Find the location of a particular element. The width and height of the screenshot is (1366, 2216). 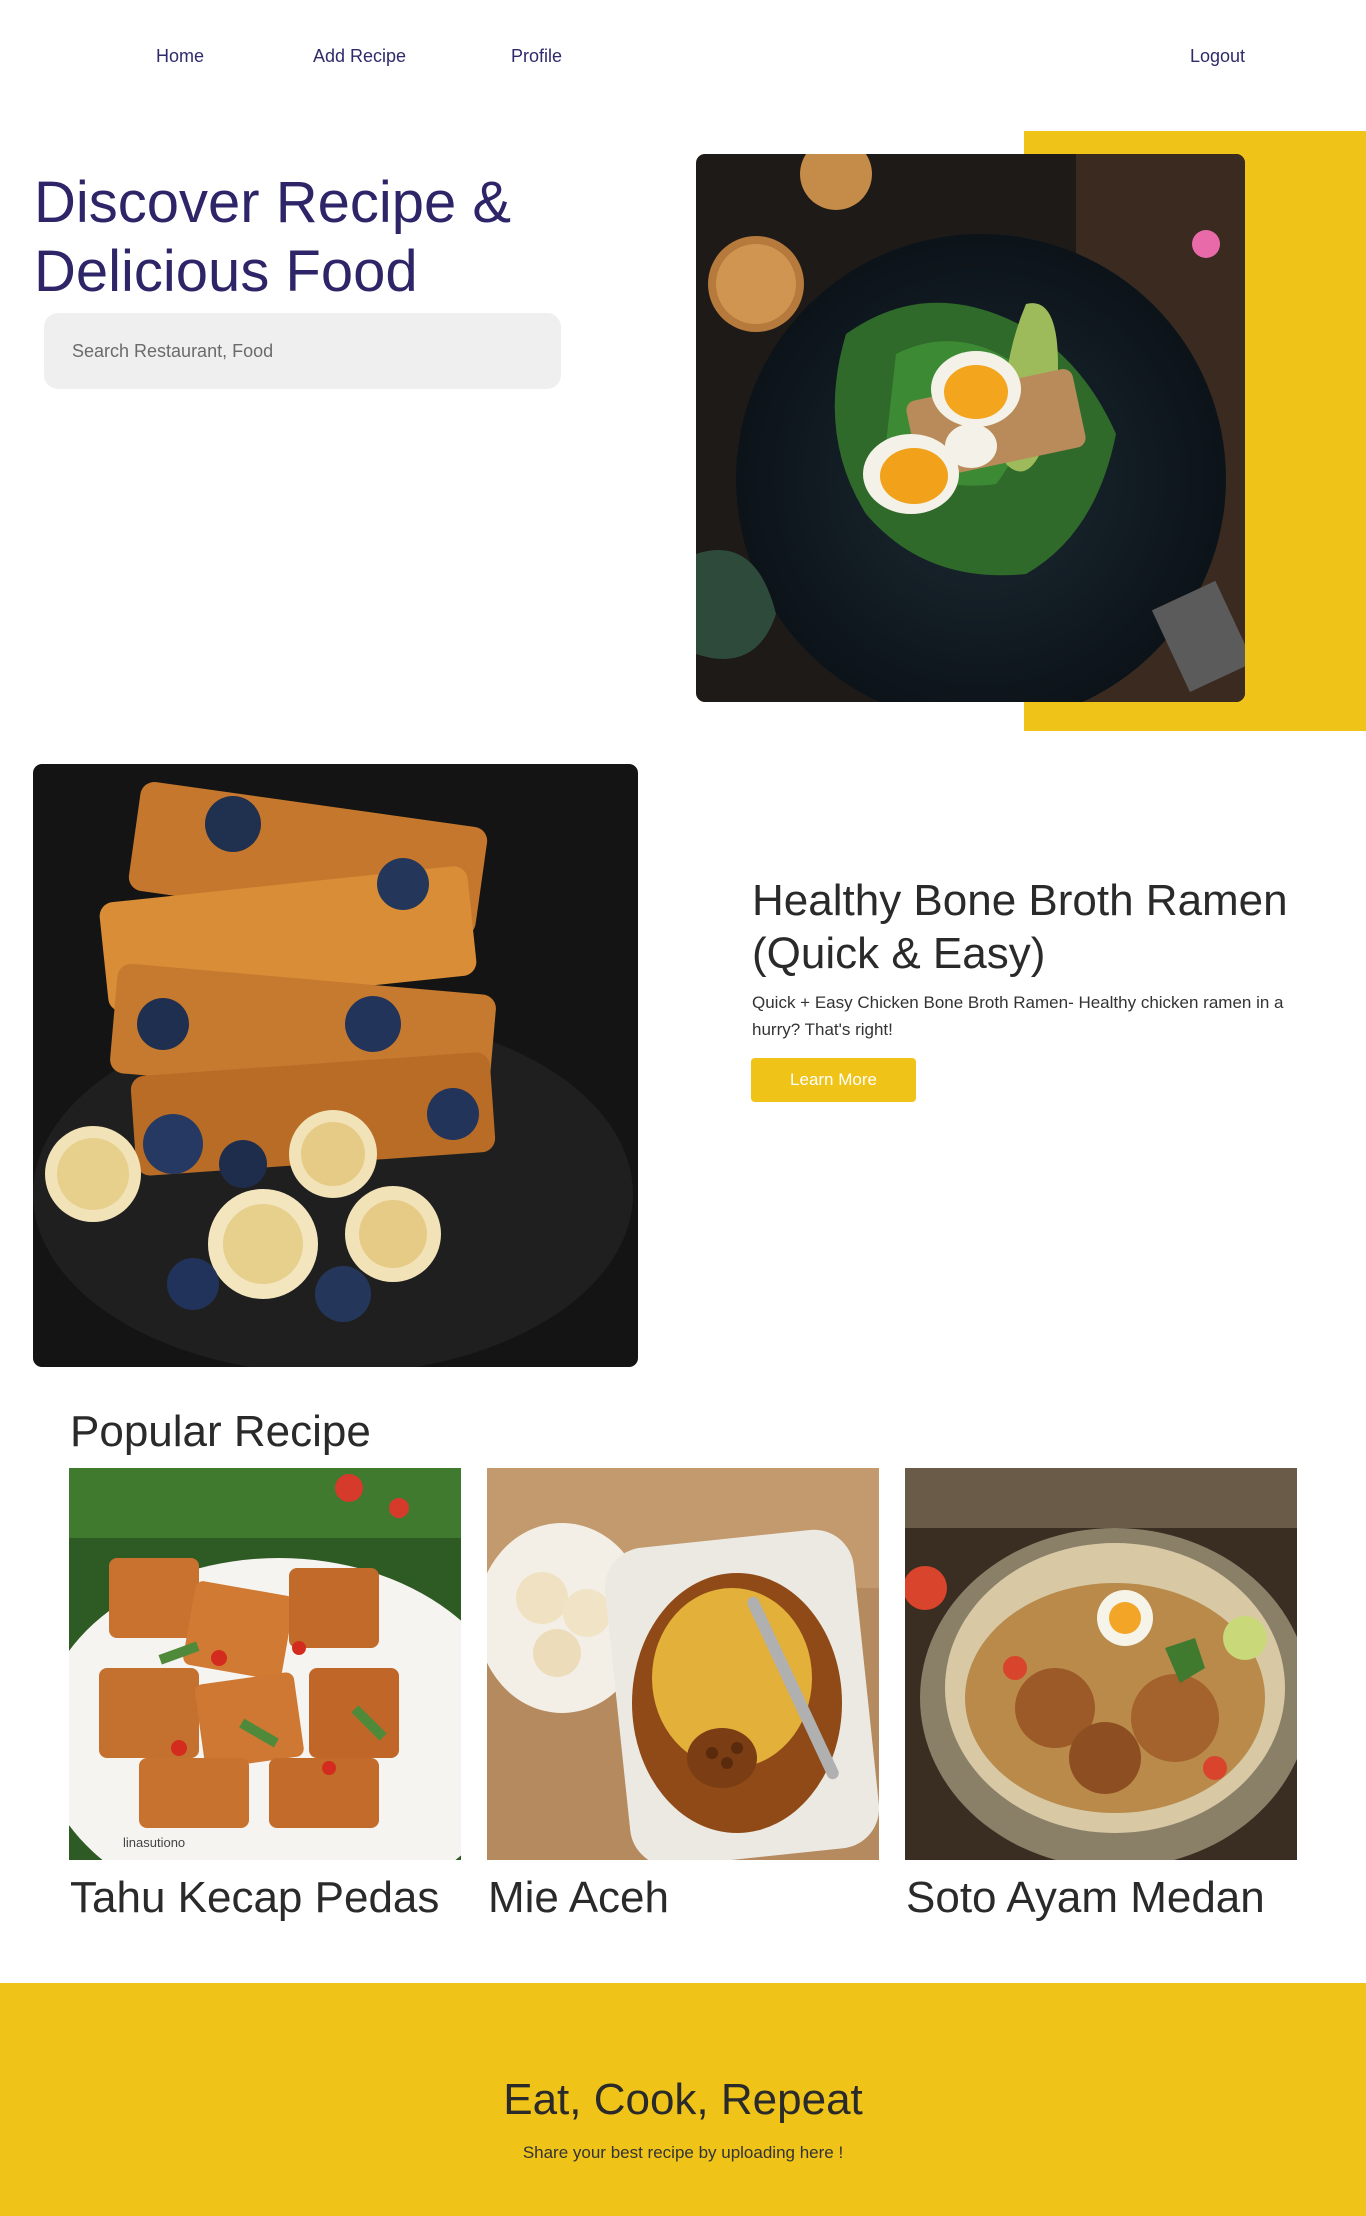

recipe-title: Mie Aceh is located at coordinates (683, 1898).